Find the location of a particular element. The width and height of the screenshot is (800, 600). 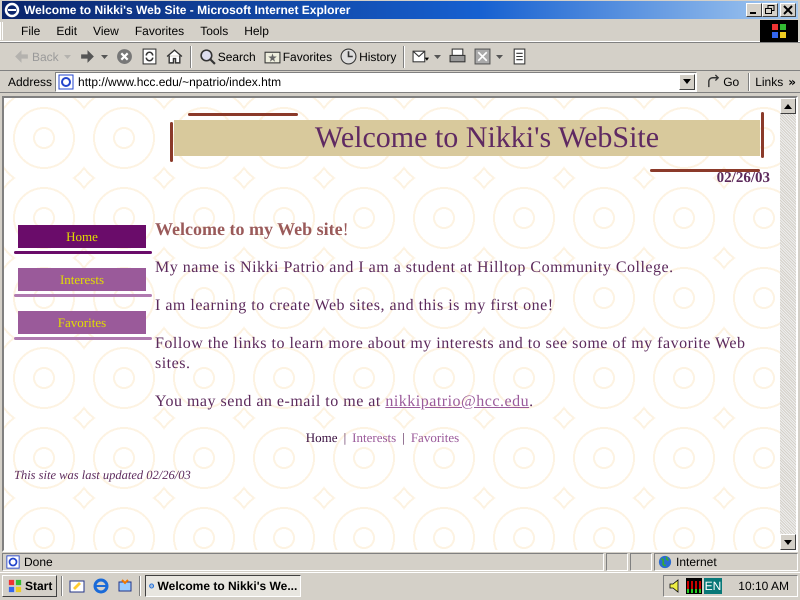

close-button is located at coordinates (788, 10).